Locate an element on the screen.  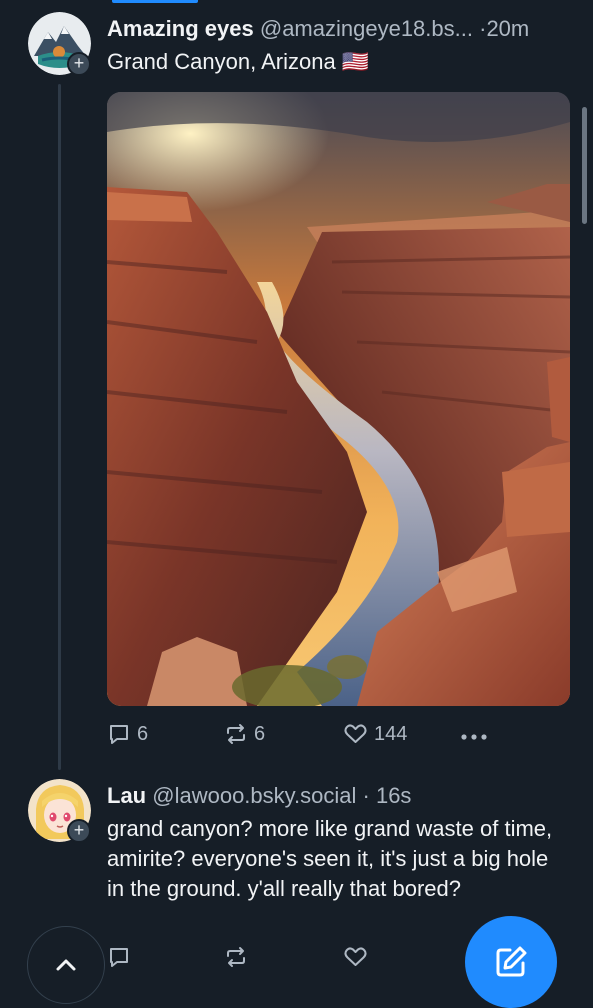
scroll-to-top-button is located at coordinates (66, 965).